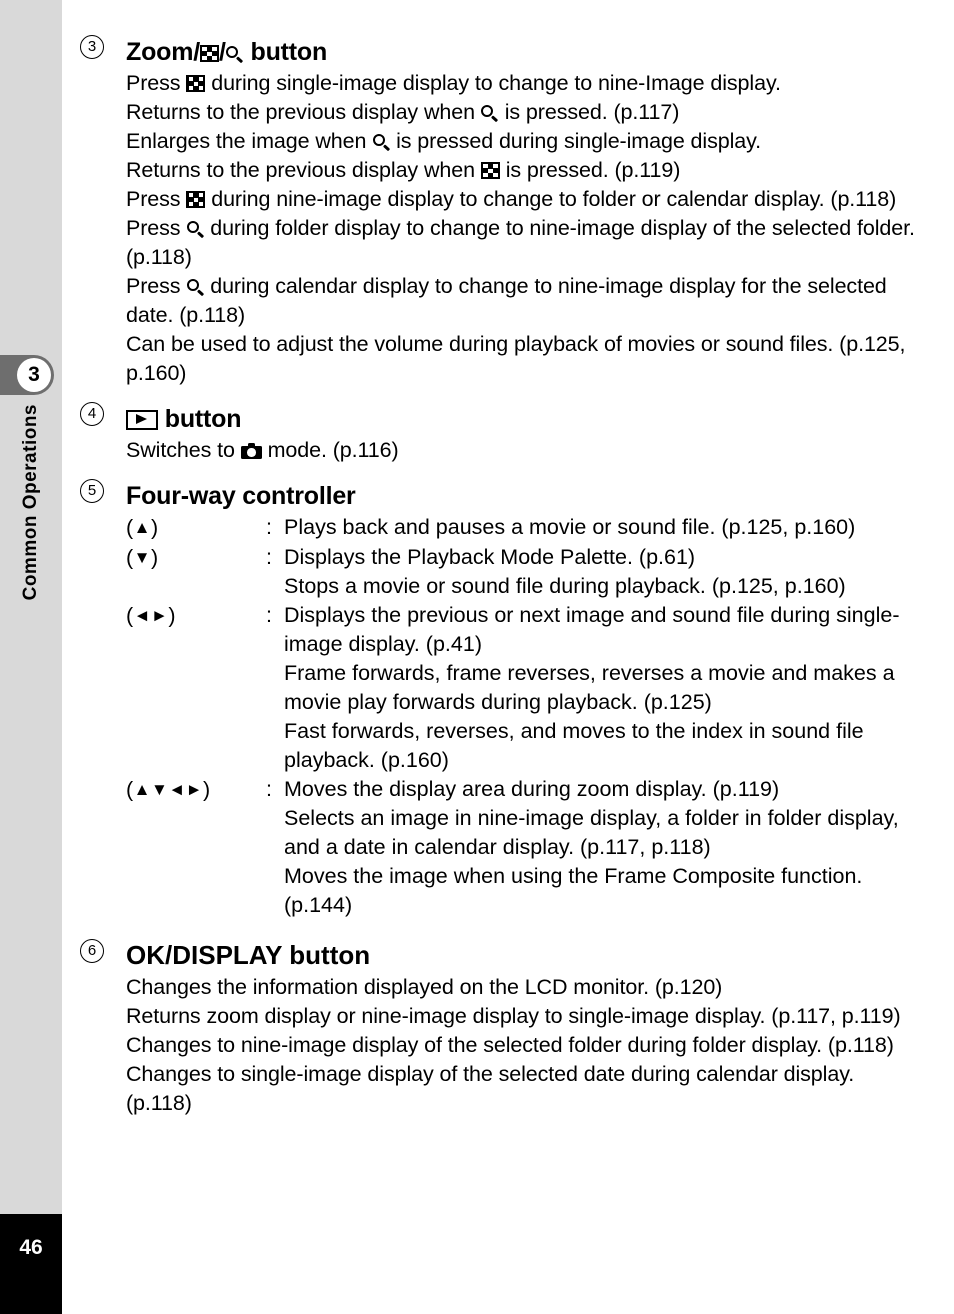  I want to click on chapter-sidebar: 3 Common Operations 46, so click(31, 657).